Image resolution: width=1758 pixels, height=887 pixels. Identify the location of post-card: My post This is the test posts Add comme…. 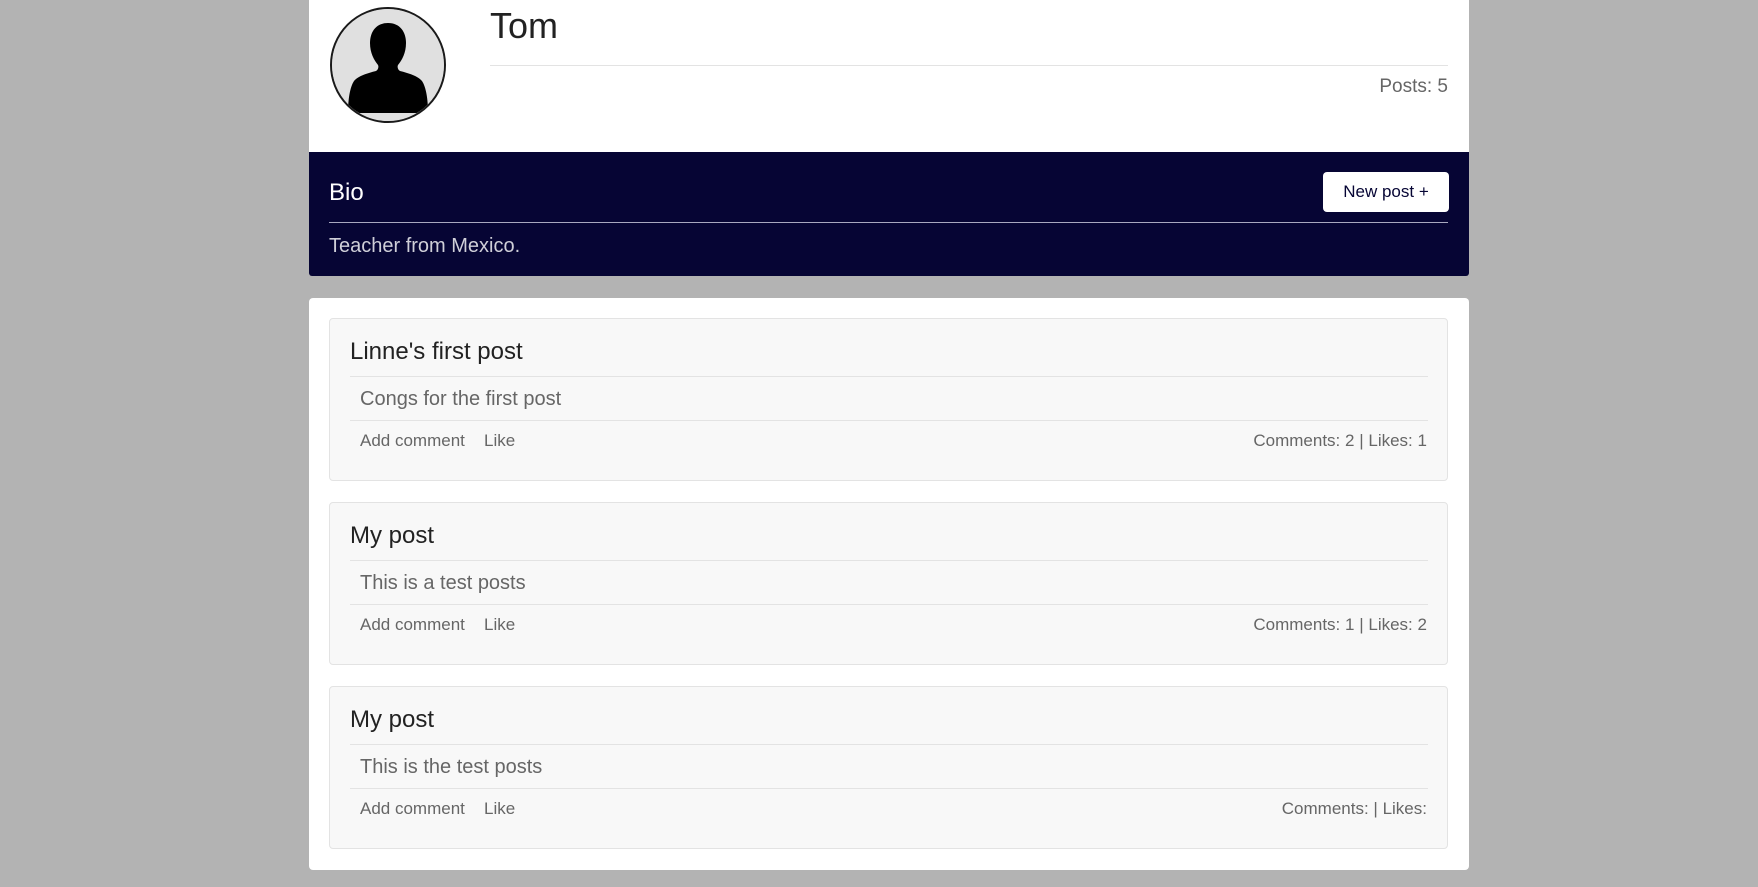
(888, 767).